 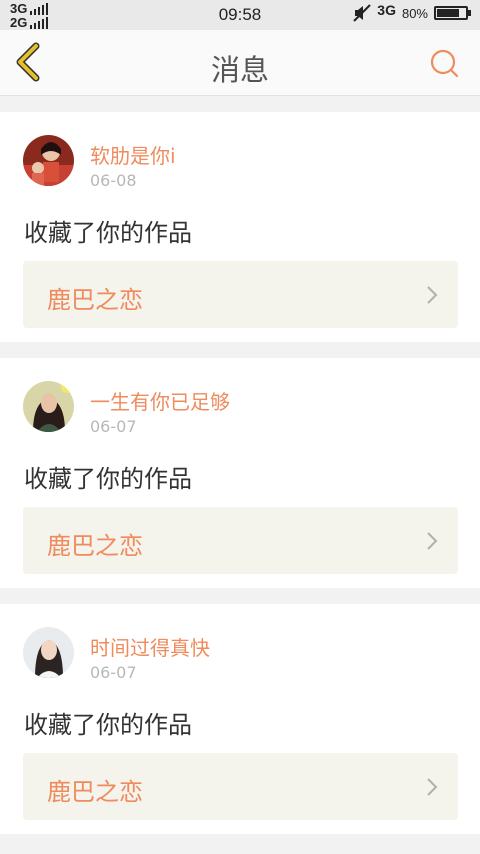 What do you see at coordinates (444, 63) in the screenshot?
I see `search-icon` at bounding box center [444, 63].